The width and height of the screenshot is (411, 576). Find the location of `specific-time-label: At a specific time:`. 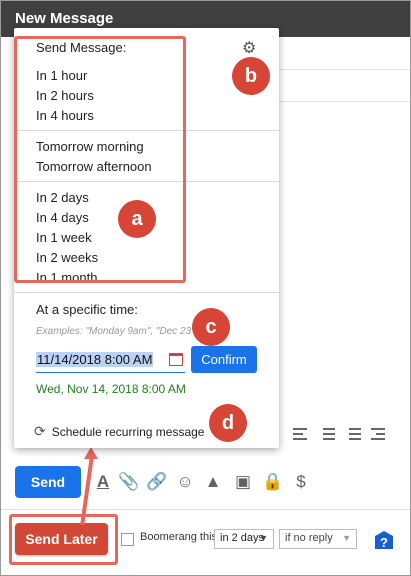

specific-time-label: At a specific time: is located at coordinates (87, 309).